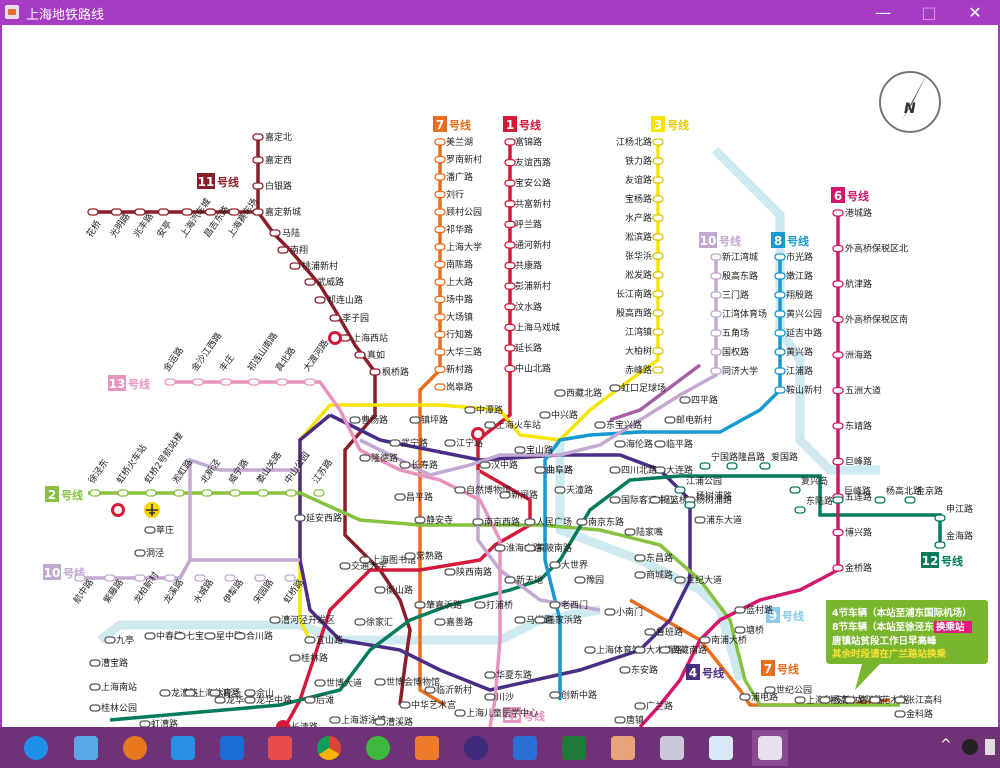  What do you see at coordinates (578, 393) in the screenshot?
I see `station-center-22: 西藏北路` at bounding box center [578, 393].